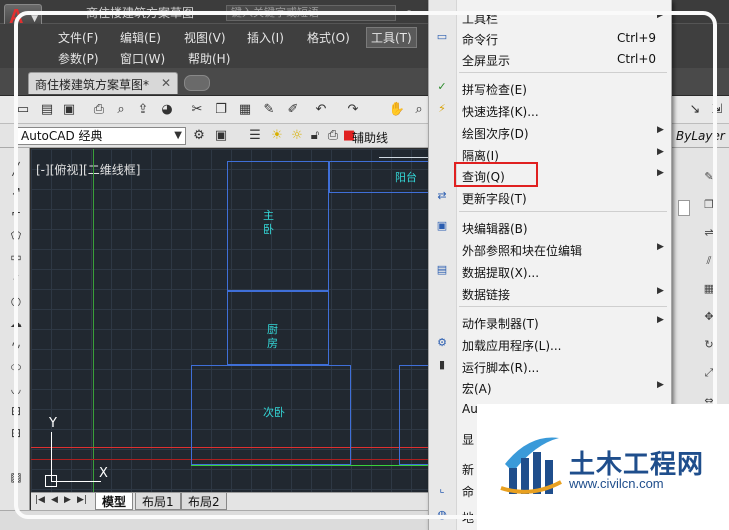 This screenshot has width=729, height=530. I want to click on menu-file: 文件(F), so click(78, 37).